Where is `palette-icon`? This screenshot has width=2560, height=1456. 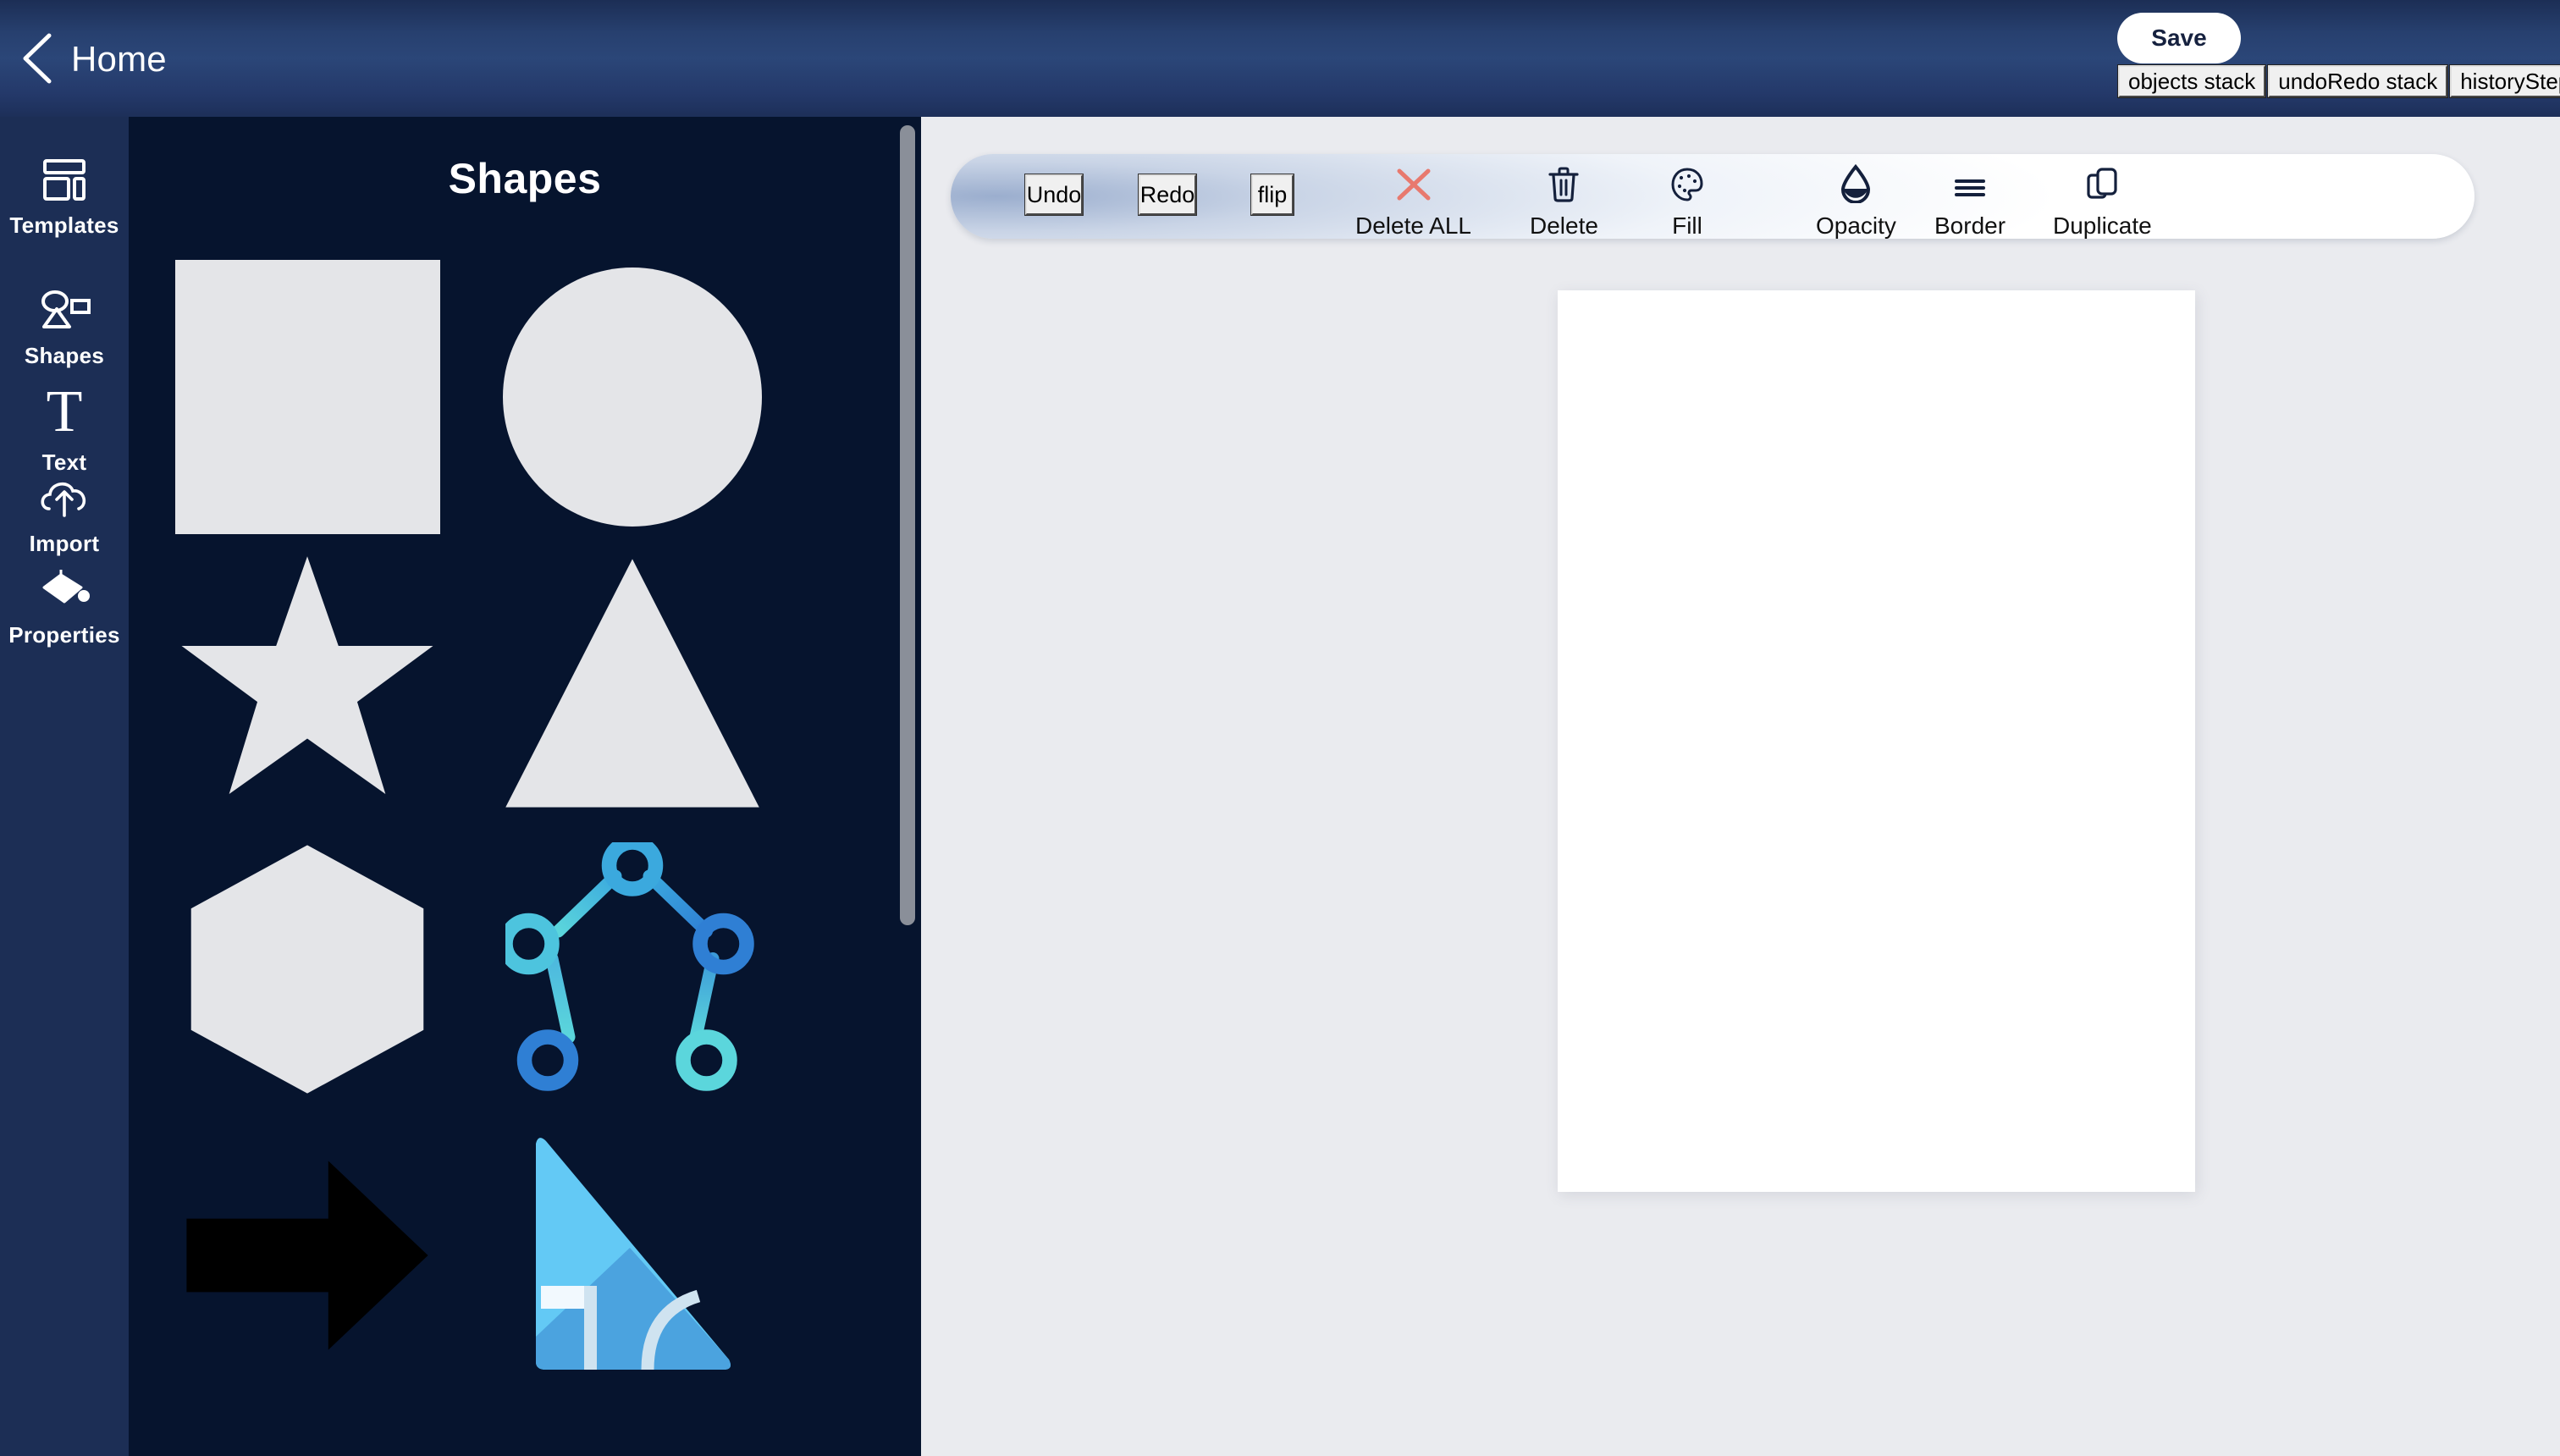 palette-icon is located at coordinates (1687, 183).